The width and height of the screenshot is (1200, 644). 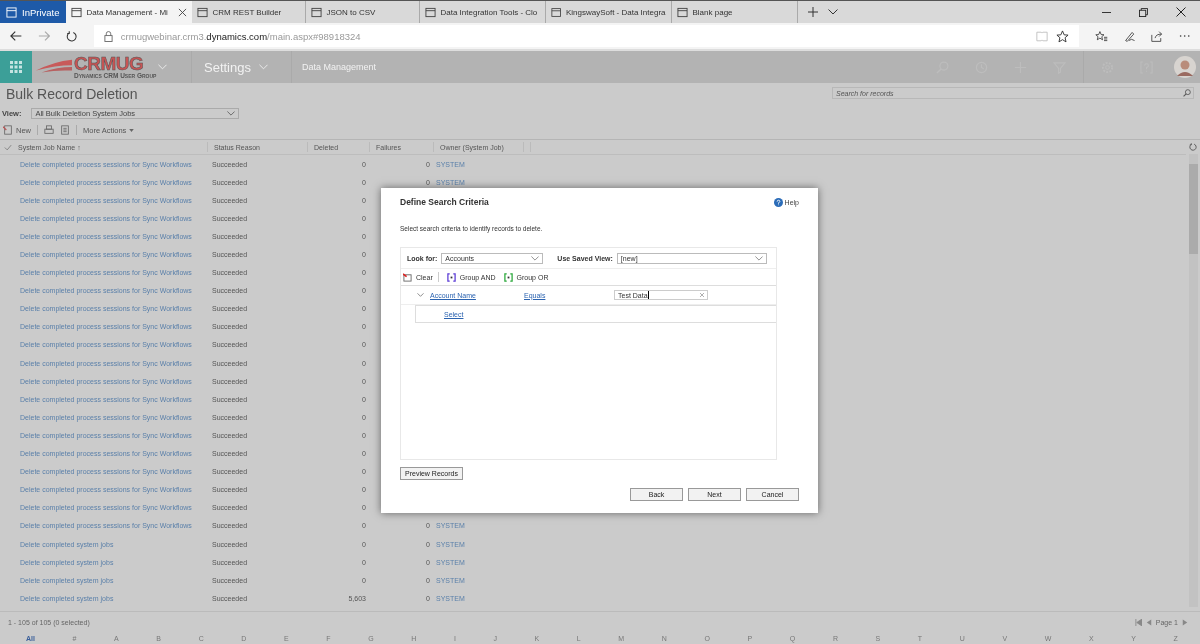 What do you see at coordinates (1157, 36) in the screenshot?
I see `share-icon` at bounding box center [1157, 36].